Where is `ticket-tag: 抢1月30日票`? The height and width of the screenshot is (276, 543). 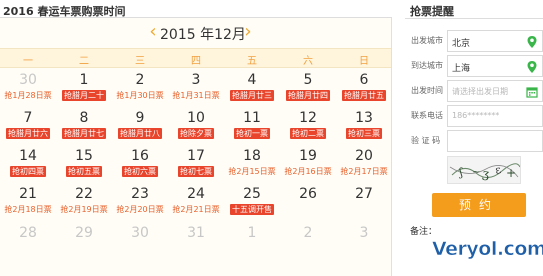
ticket-tag: 抢1月30日票 is located at coordinates (140, 95).